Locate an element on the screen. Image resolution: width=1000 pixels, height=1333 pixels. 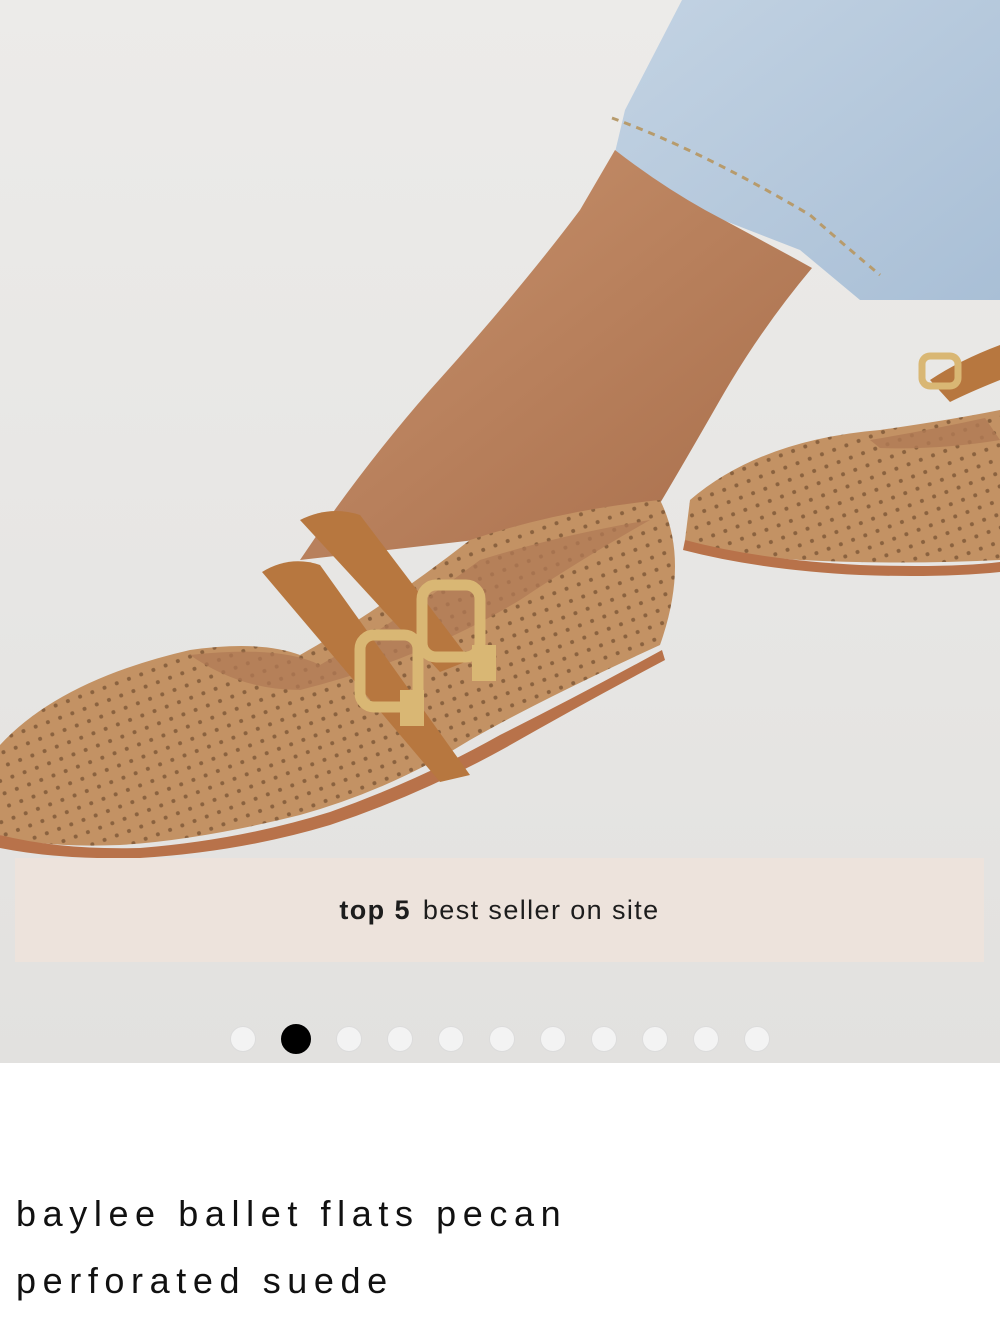
carousel-pagination is located at coordinates (500, 1039).